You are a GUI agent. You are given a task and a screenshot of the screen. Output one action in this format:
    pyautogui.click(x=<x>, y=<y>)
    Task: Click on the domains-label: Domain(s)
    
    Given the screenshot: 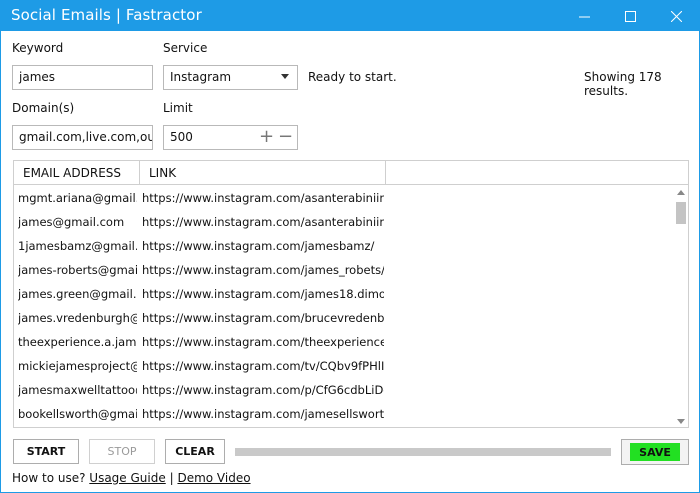 What is the action you would take?
    pyautogui.click(x=43, y=108)
    